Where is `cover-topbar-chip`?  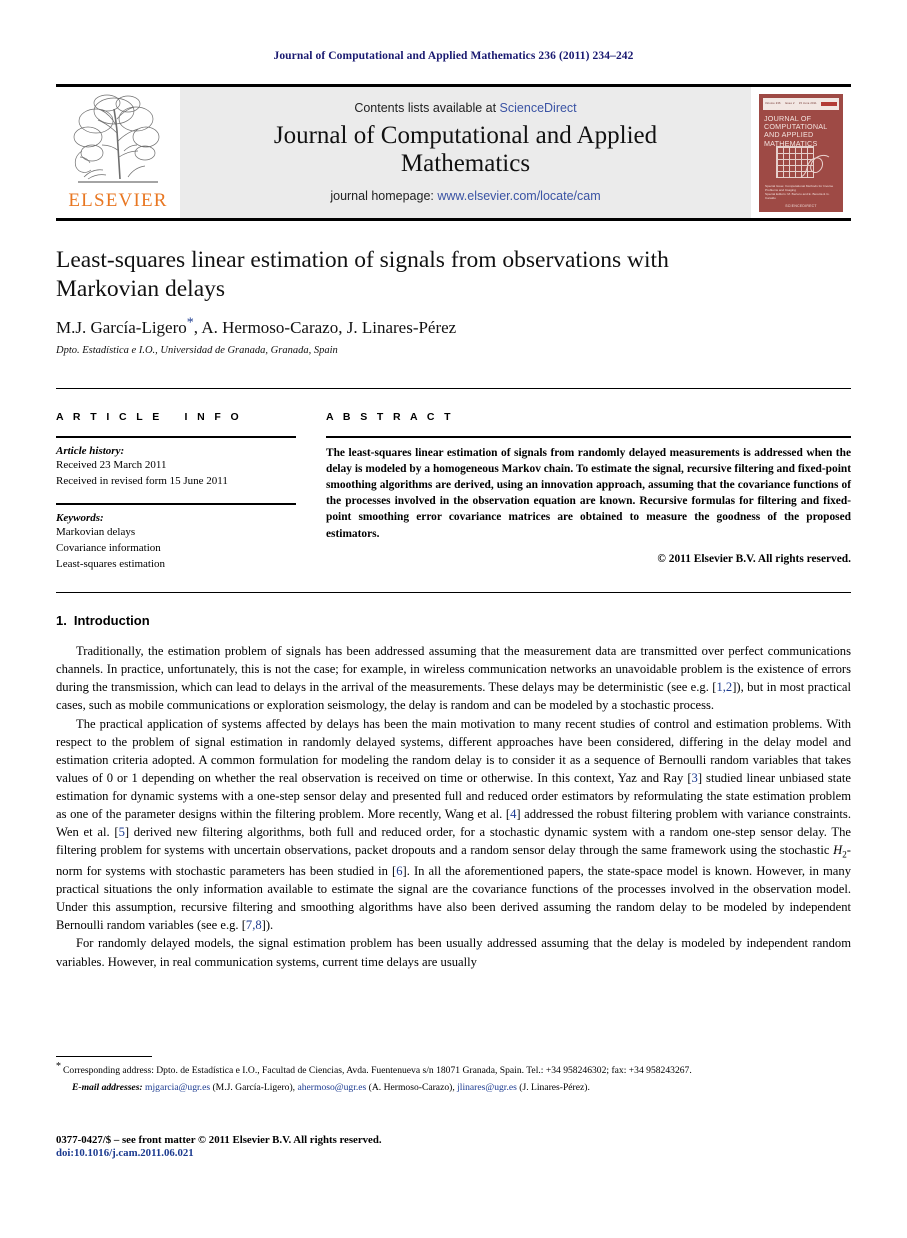
cover-topbar-chip is located at coordinates (828, 103).